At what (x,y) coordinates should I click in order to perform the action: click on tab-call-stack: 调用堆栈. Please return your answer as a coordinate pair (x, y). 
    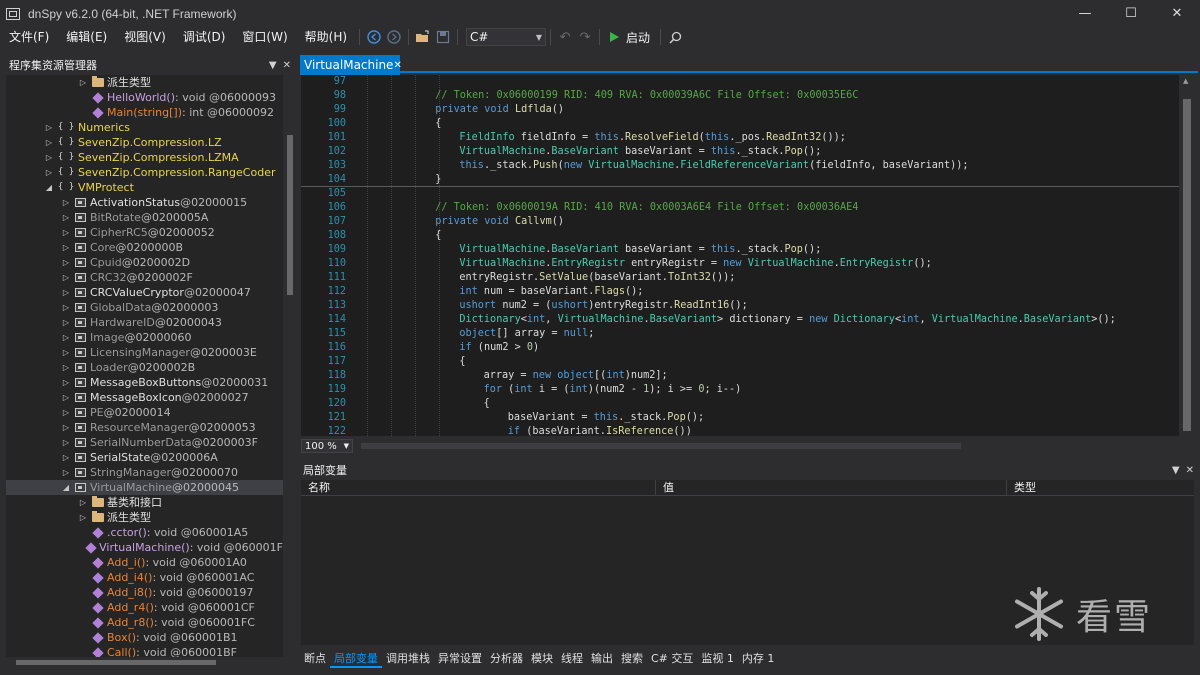
    Looking at the image, I should click on (408, 659).